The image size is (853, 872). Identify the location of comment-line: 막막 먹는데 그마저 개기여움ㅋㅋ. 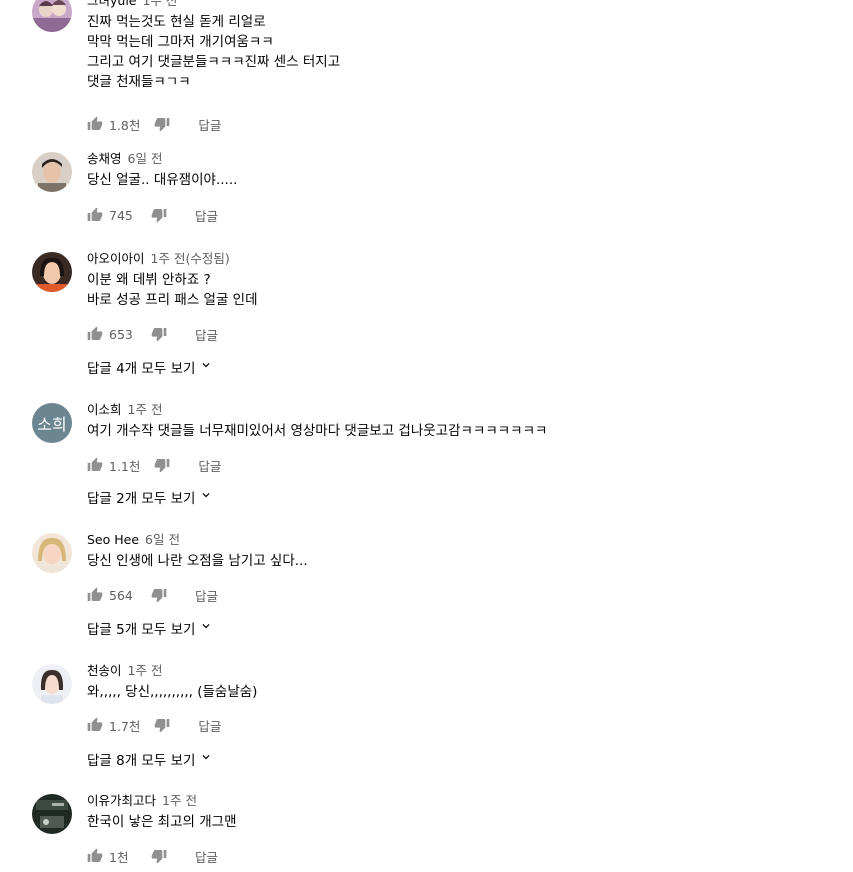
(180, 42).